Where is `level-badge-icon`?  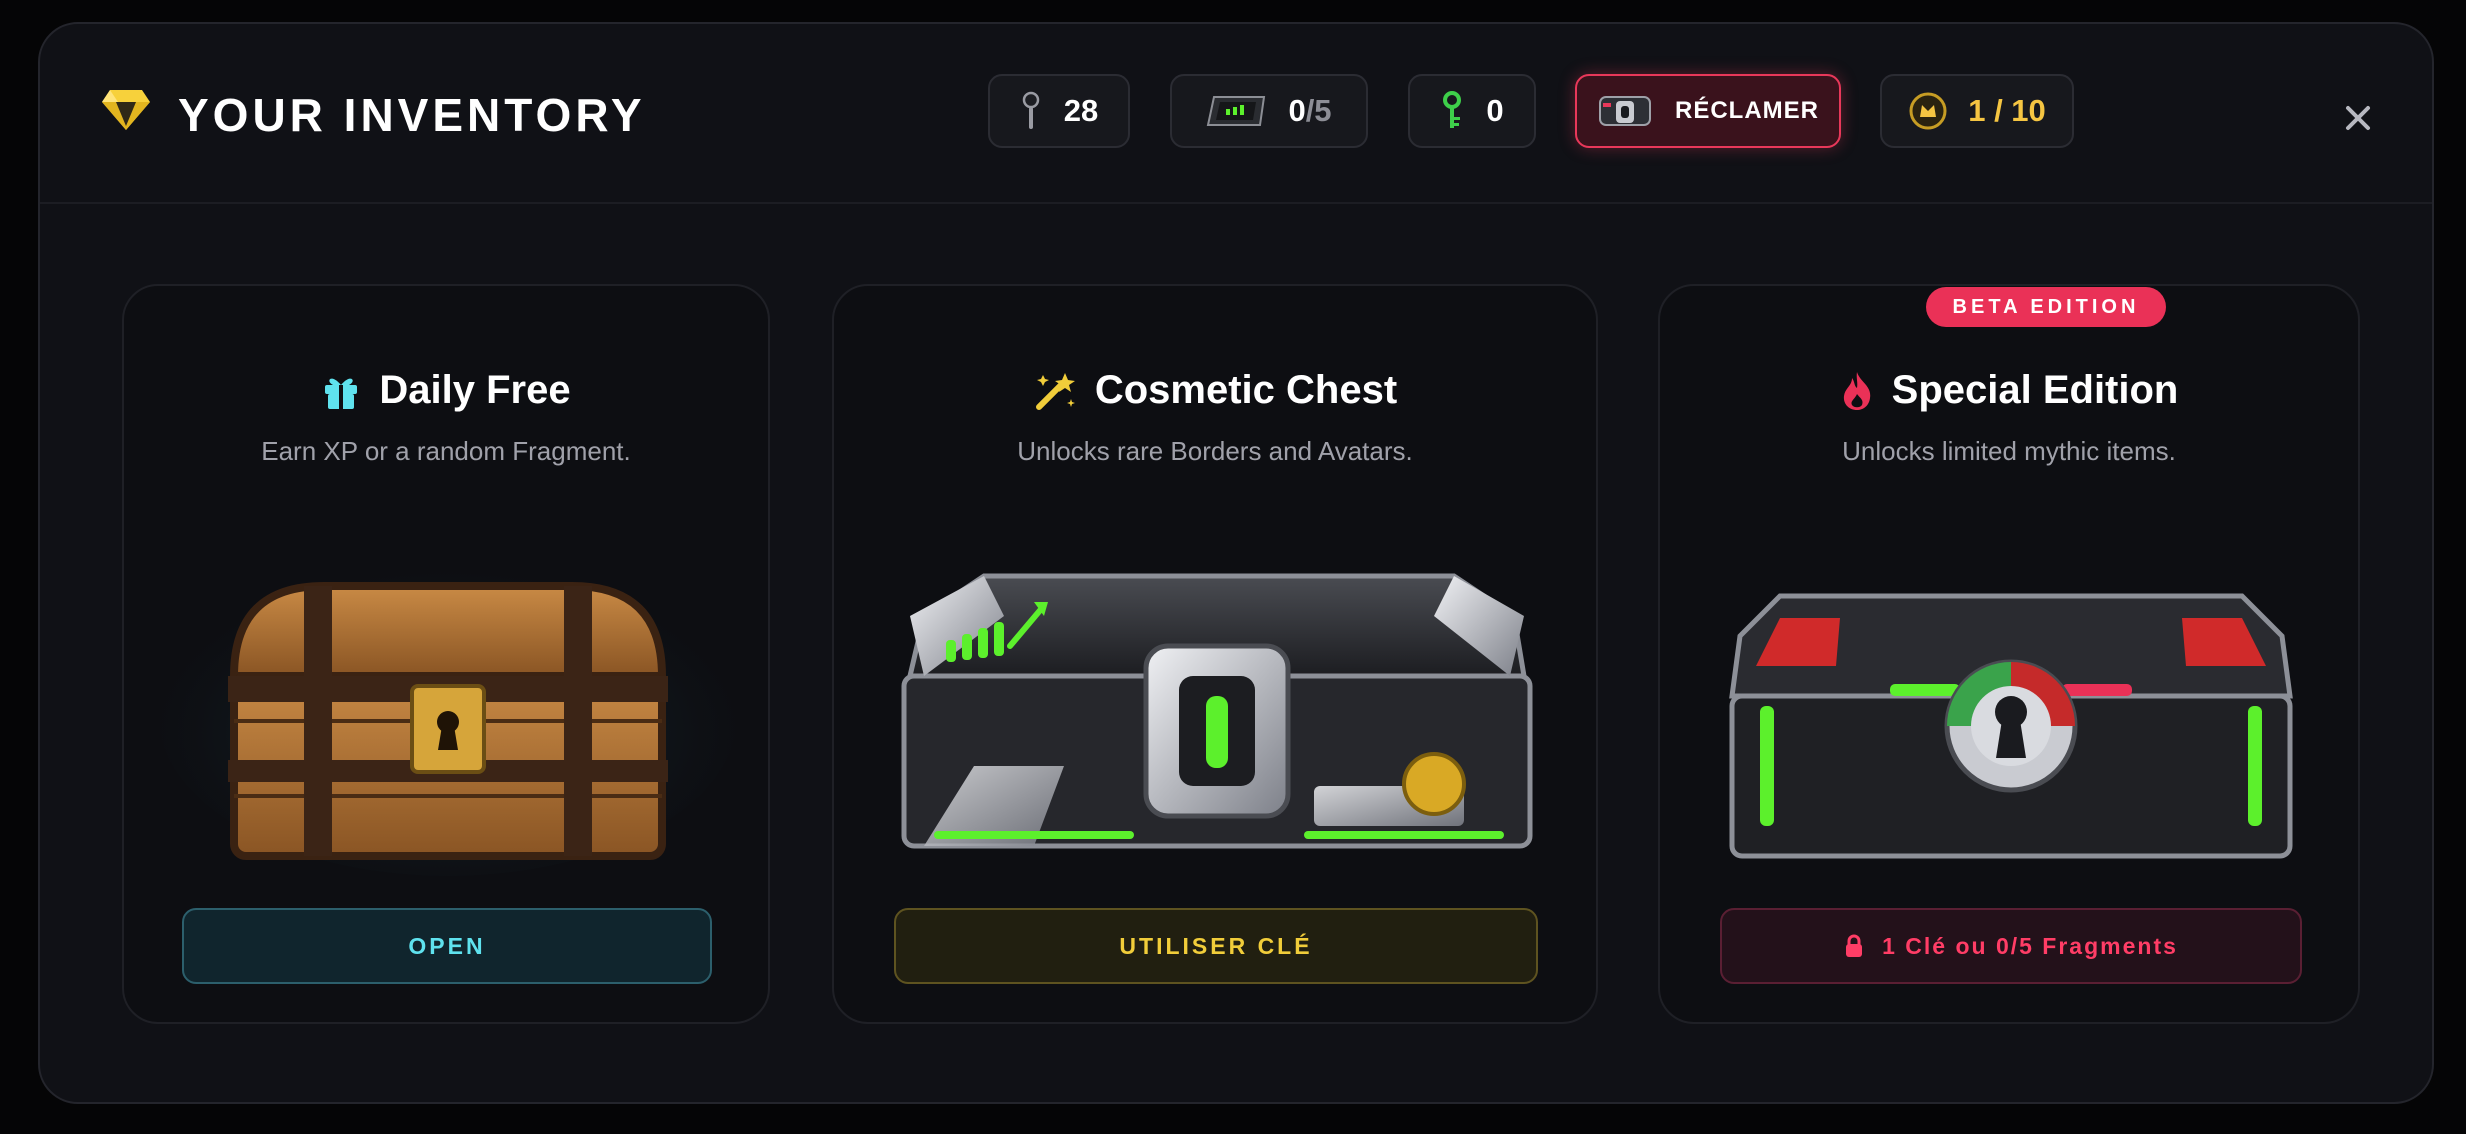 level-badge-icon is located at coordinates (1928, 111).